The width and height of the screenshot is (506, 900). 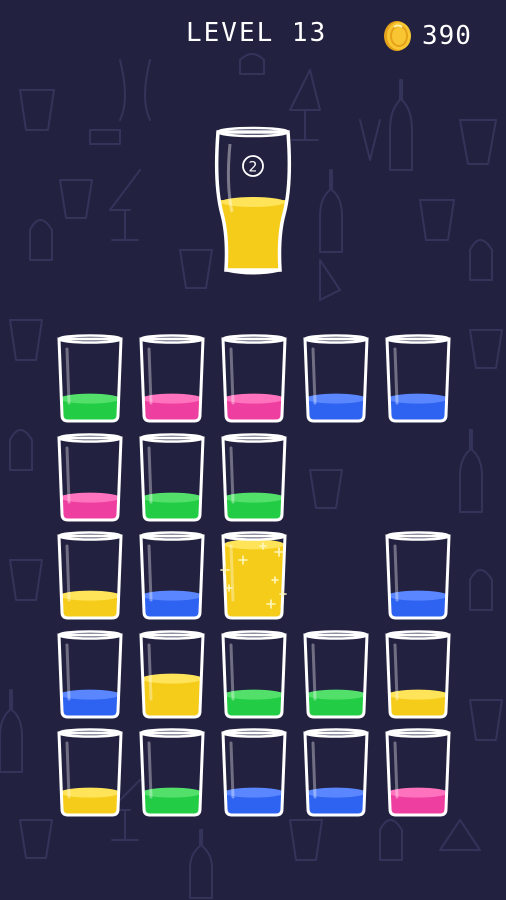 I want to click on cup-r1-c5, so click(x=418, y=379).